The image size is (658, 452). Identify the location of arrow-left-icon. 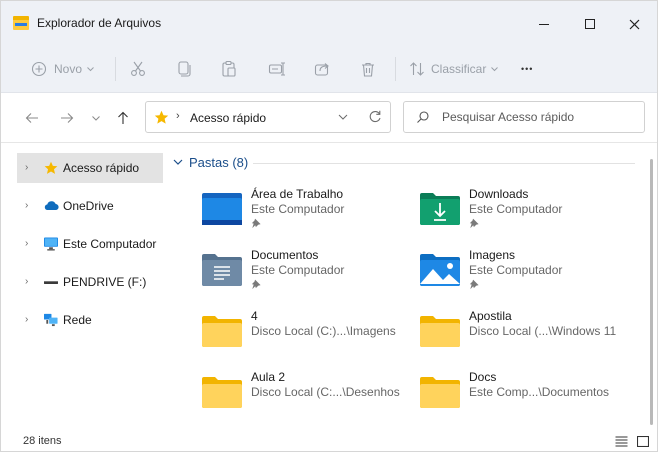
(31, 118).